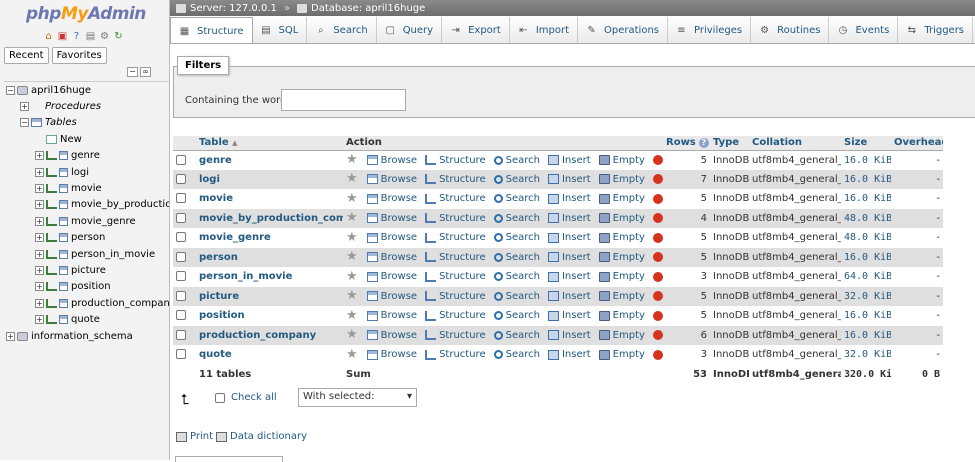  I want to click on tab-events: ◷ Events, so click(864, 30).